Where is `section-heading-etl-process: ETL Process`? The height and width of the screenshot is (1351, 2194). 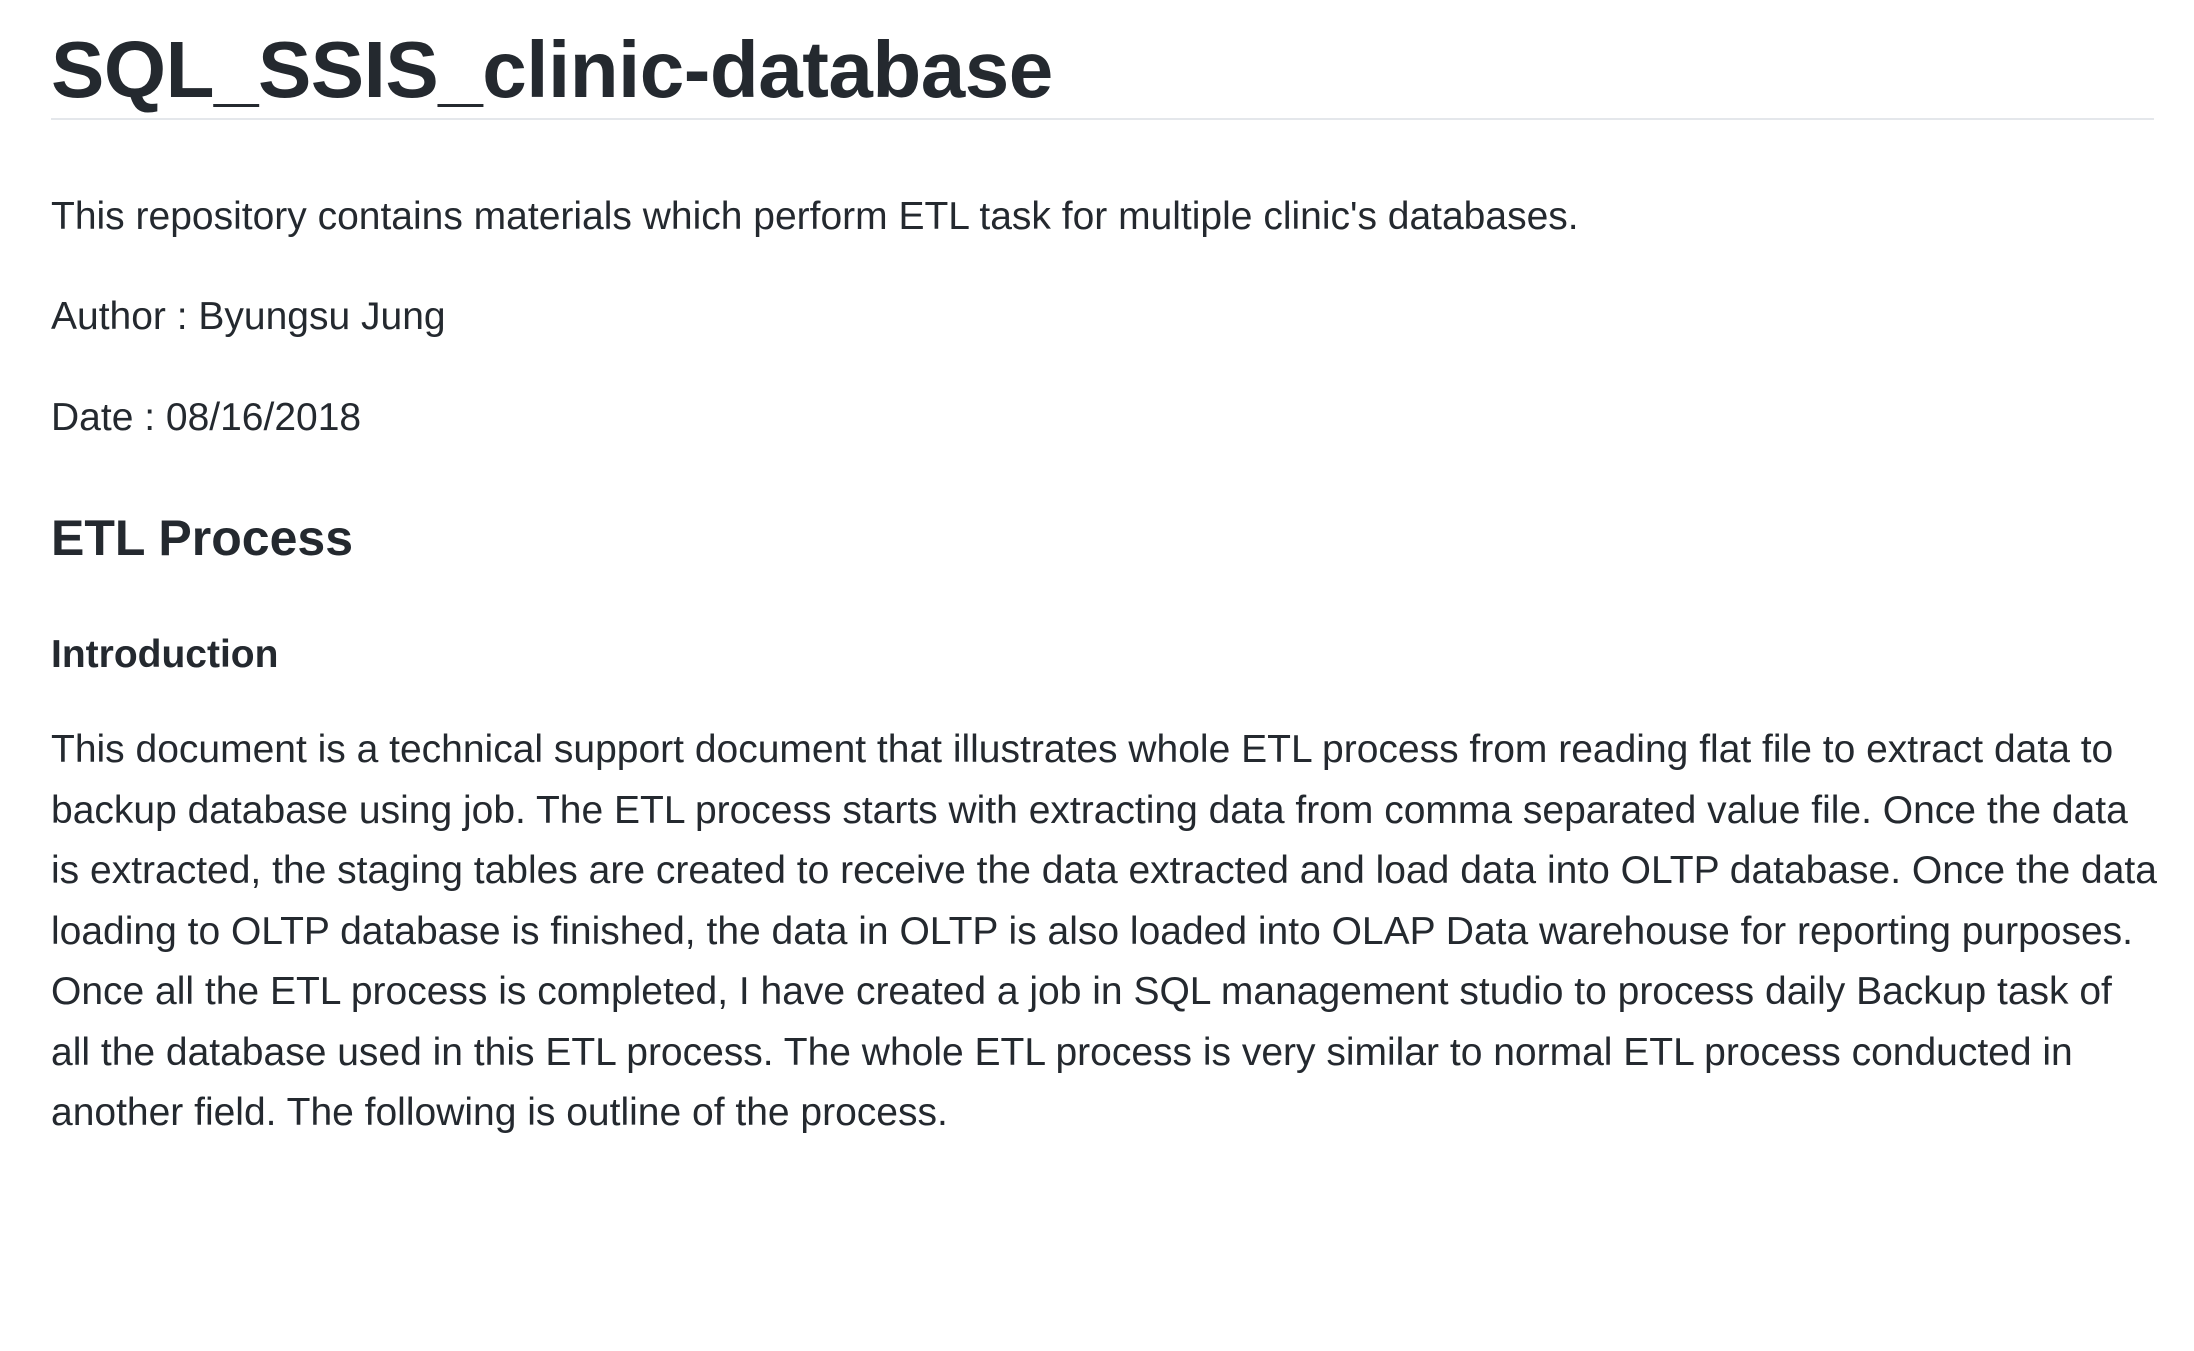 section-heading-etl-process: ETL Process is located at coordinates (202, 538).